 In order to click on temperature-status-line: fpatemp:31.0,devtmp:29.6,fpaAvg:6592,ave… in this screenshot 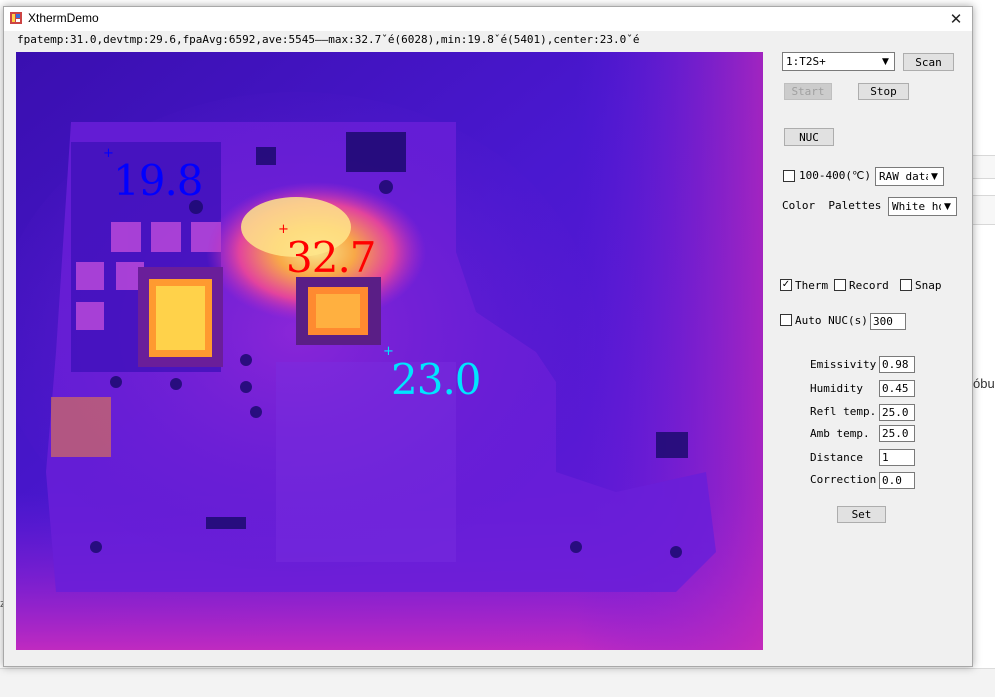, I will do `click(328, 39)`.